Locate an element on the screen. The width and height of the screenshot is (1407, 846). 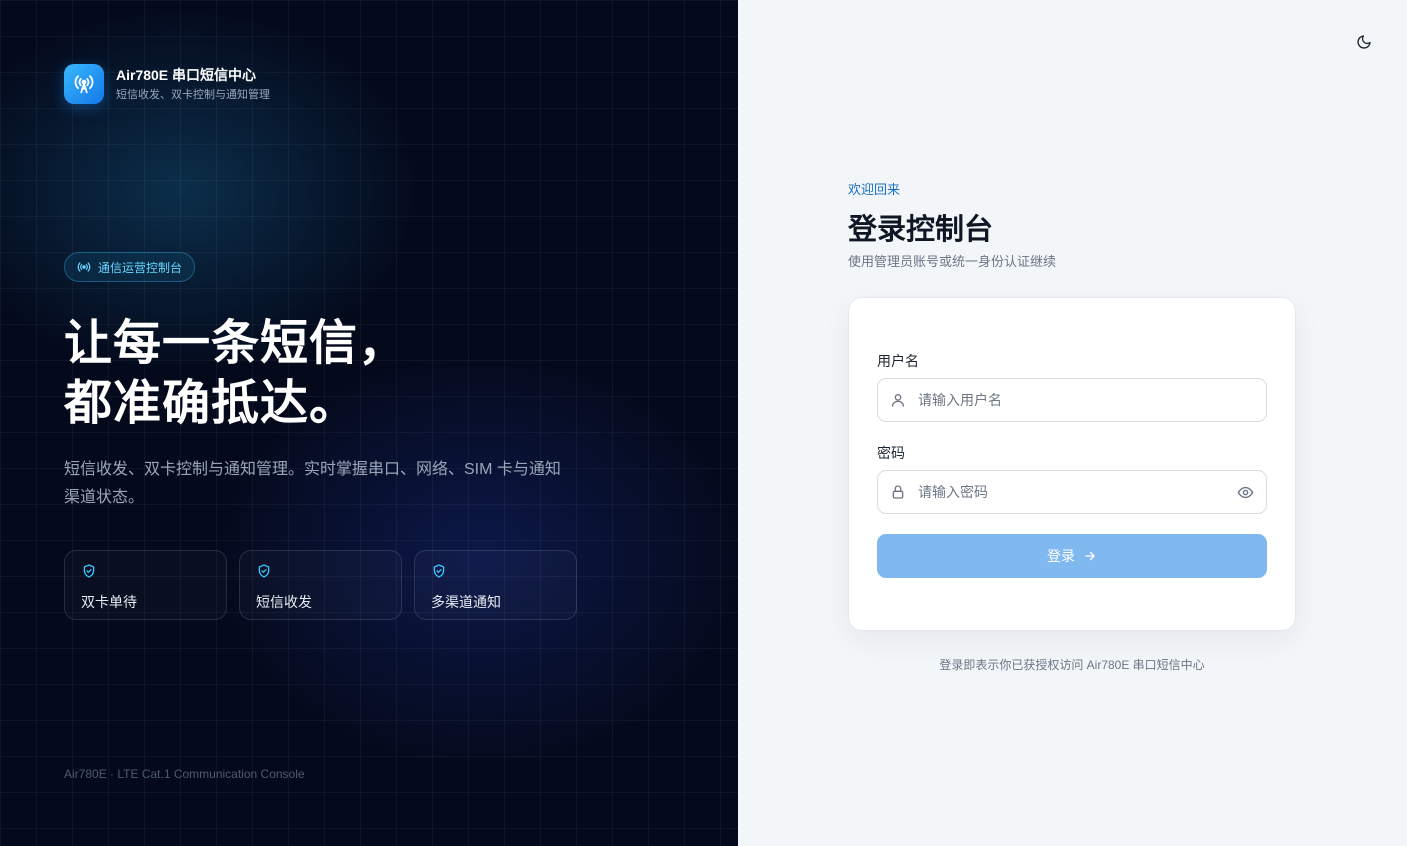
feature-card-sms: 短信收发 is located at coordinates (320, 585).